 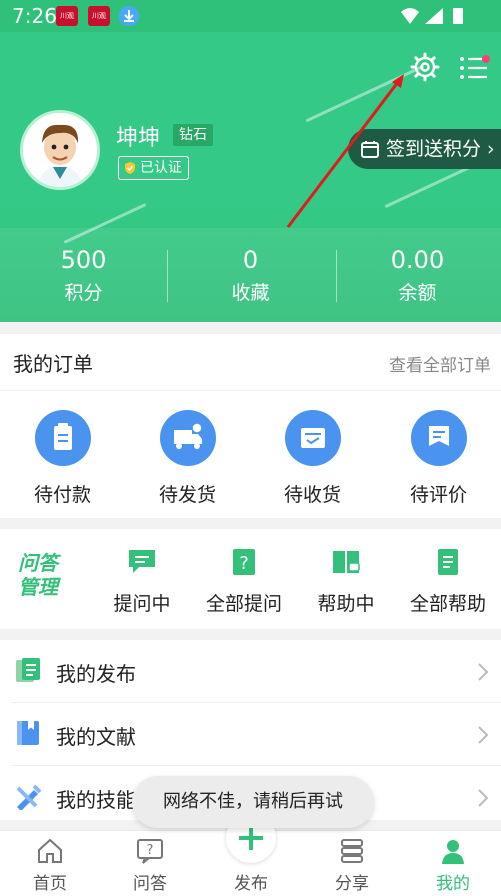 I want to click on divider, so click(x=250, y=390).